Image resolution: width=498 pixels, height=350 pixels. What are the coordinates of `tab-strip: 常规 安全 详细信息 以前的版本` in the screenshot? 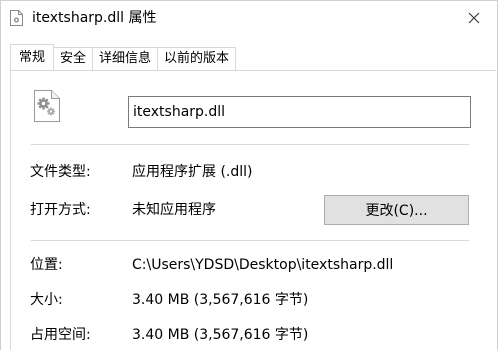 It's located at (123, 57).